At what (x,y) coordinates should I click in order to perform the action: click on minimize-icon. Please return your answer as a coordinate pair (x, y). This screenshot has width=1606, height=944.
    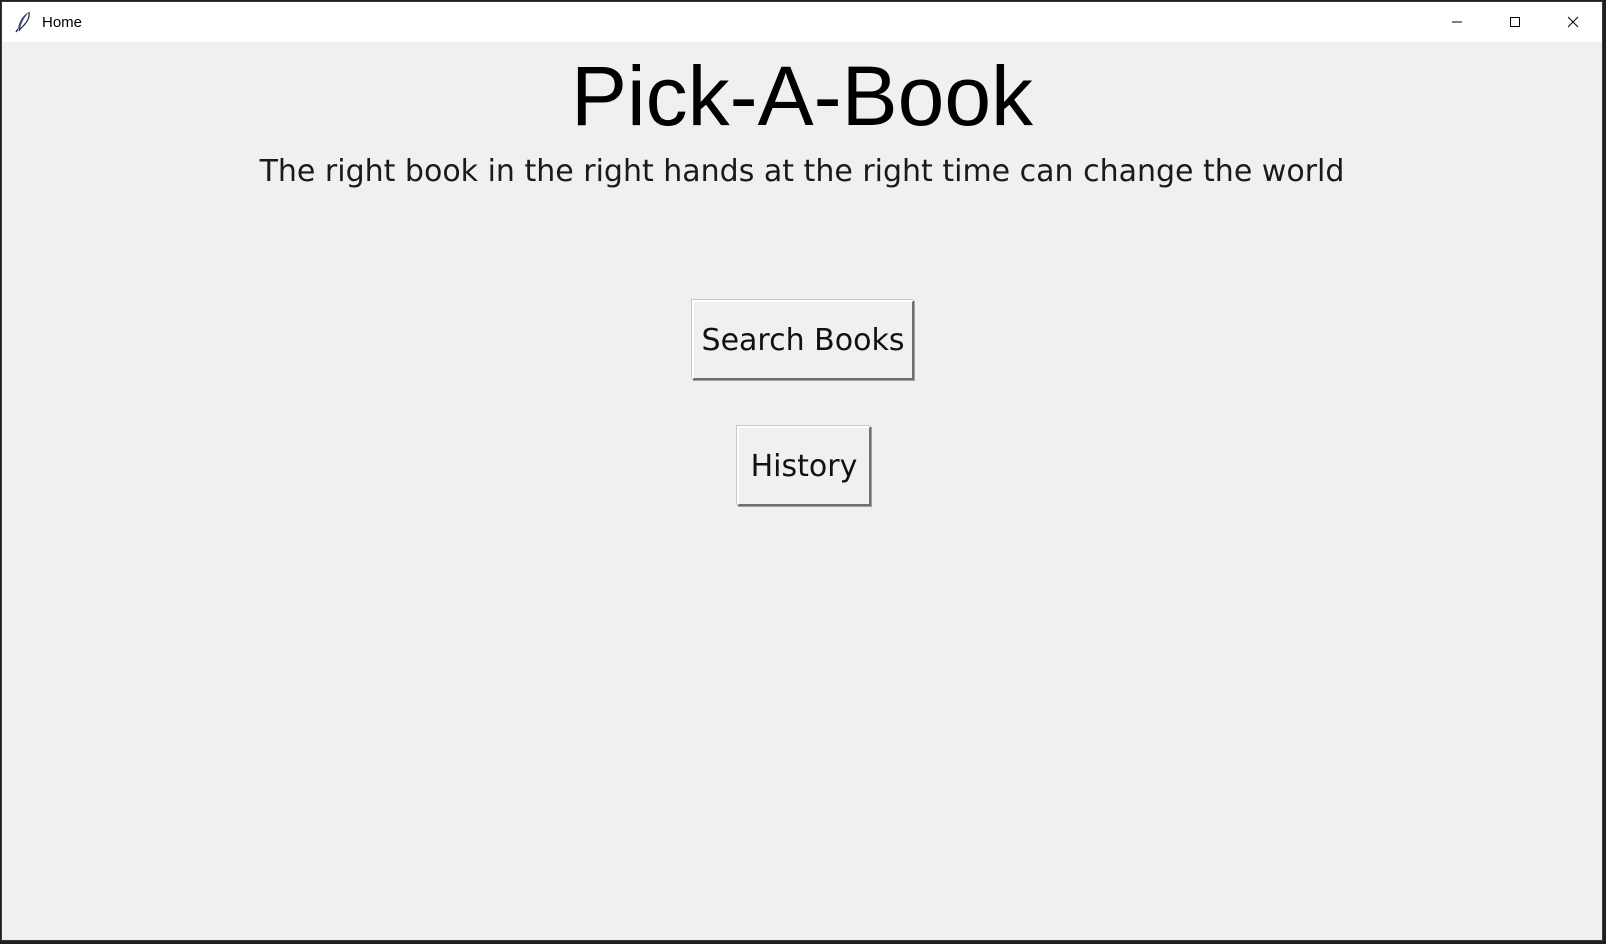
    Looking at the image, I should click on (1457, 22).